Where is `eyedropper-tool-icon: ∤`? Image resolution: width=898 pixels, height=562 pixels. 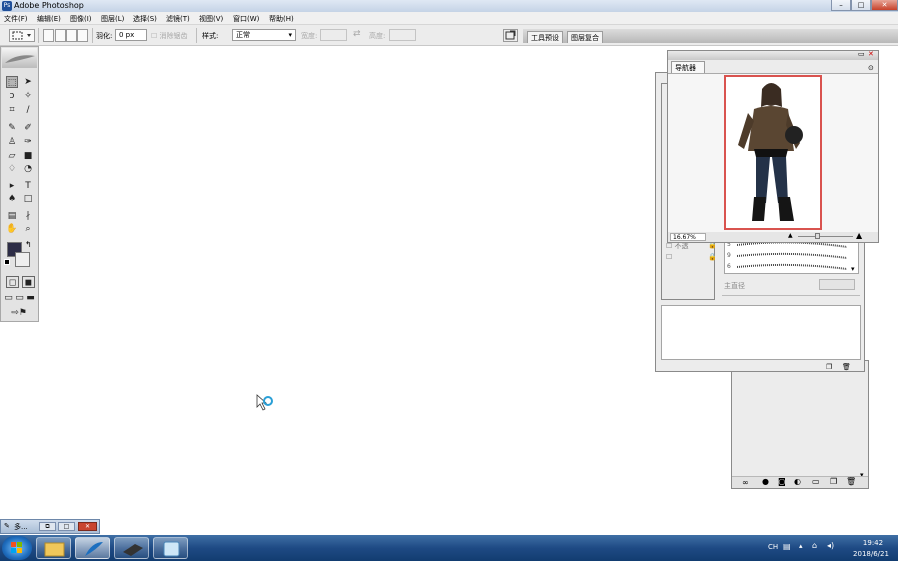
eyedropper-tool-icon: ∤ is located at coordinates (28, 216).